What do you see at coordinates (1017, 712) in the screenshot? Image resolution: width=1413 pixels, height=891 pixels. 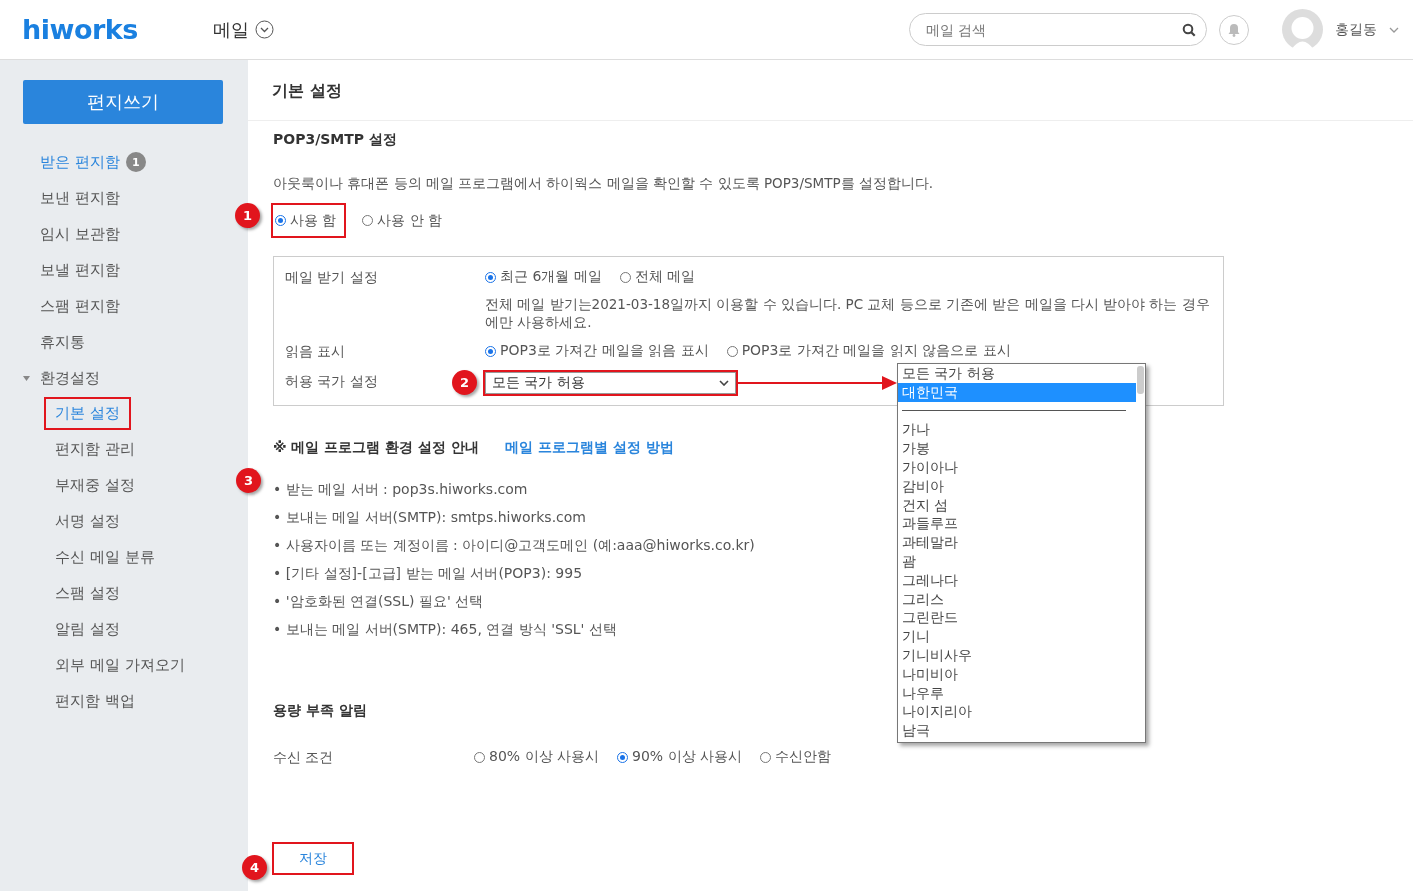 I see `dropdown-option: 나이지리아` at bounding box center [1017, 712].